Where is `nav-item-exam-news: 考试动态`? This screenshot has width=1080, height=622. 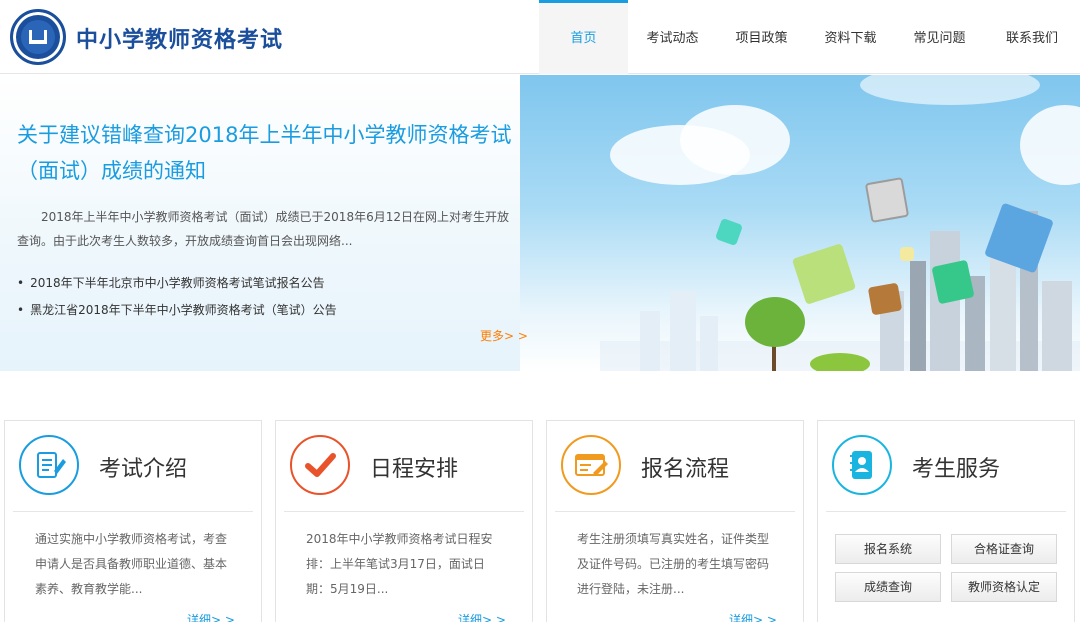 nav-item-exam-news: 考试动态 is located at coordinates (672, 37).